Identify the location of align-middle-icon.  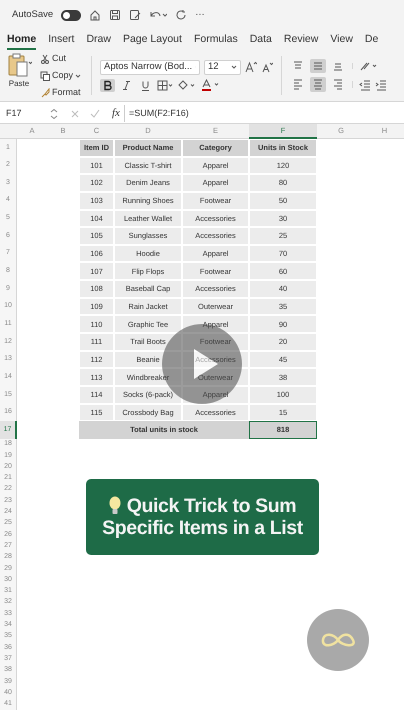
(318, 66).